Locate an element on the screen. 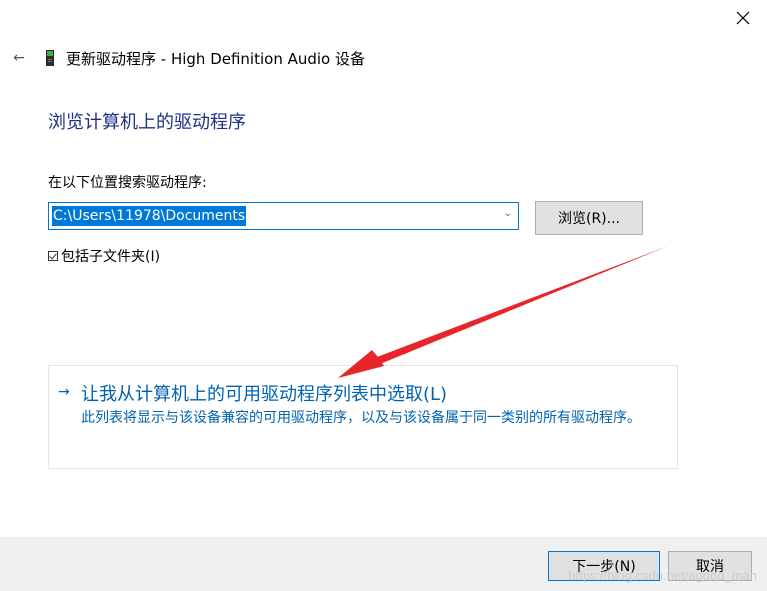 The image size is (767, 591). checkbox-checked-icon is located at coordinates (53, 256).